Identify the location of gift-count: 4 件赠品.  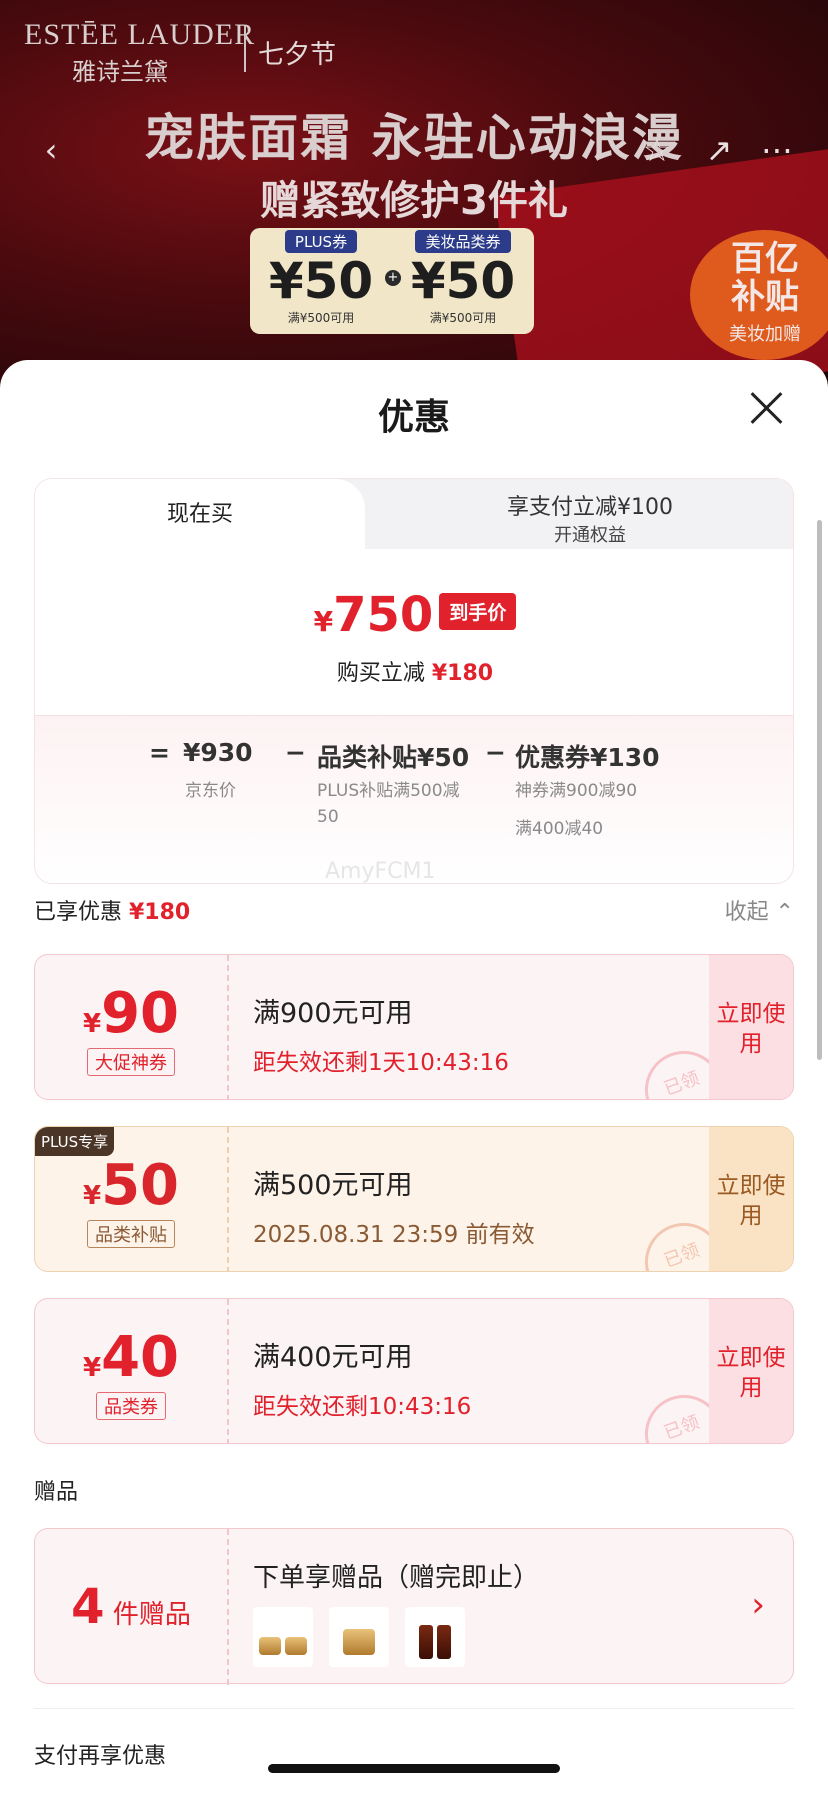
(131, 1607).